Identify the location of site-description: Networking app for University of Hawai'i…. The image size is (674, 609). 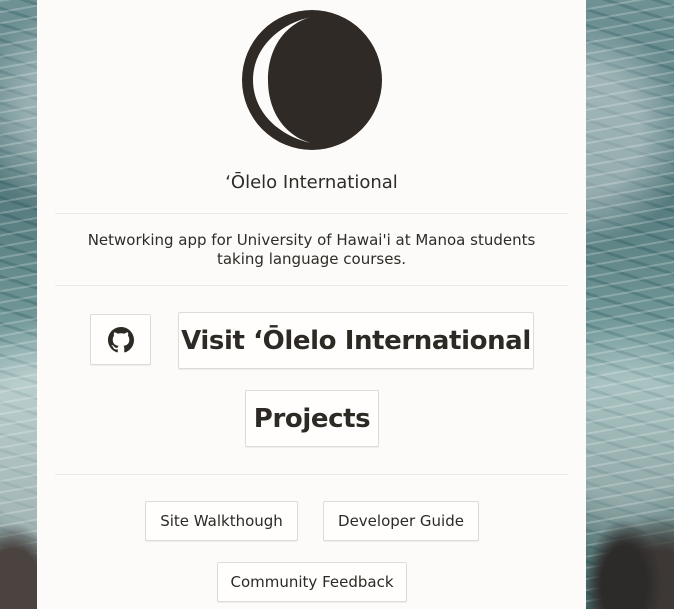
(311, 249).